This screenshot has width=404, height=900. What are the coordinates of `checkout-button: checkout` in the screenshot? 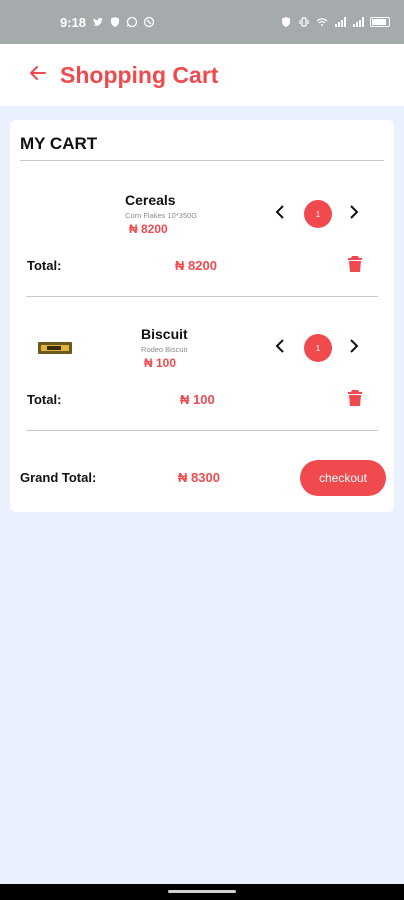 It's located at (343, 478).